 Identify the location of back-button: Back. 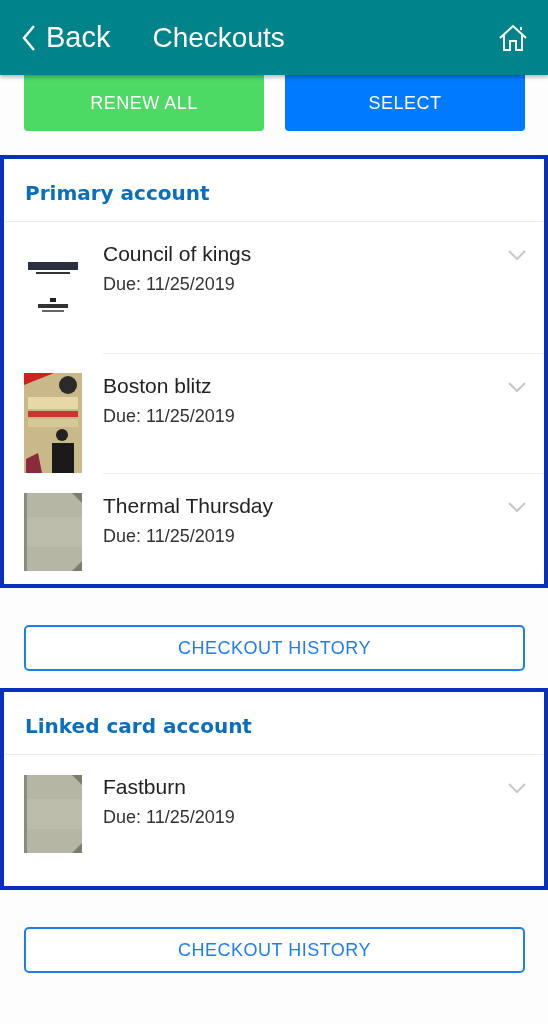
(66, 37).